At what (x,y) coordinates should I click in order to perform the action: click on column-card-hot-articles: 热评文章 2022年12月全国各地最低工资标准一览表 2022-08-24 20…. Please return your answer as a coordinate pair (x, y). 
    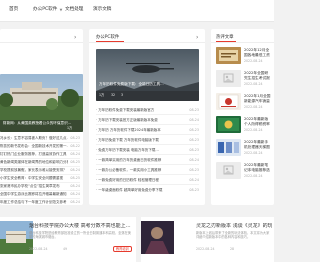
    Looking at the image, I should click on (242, 117).